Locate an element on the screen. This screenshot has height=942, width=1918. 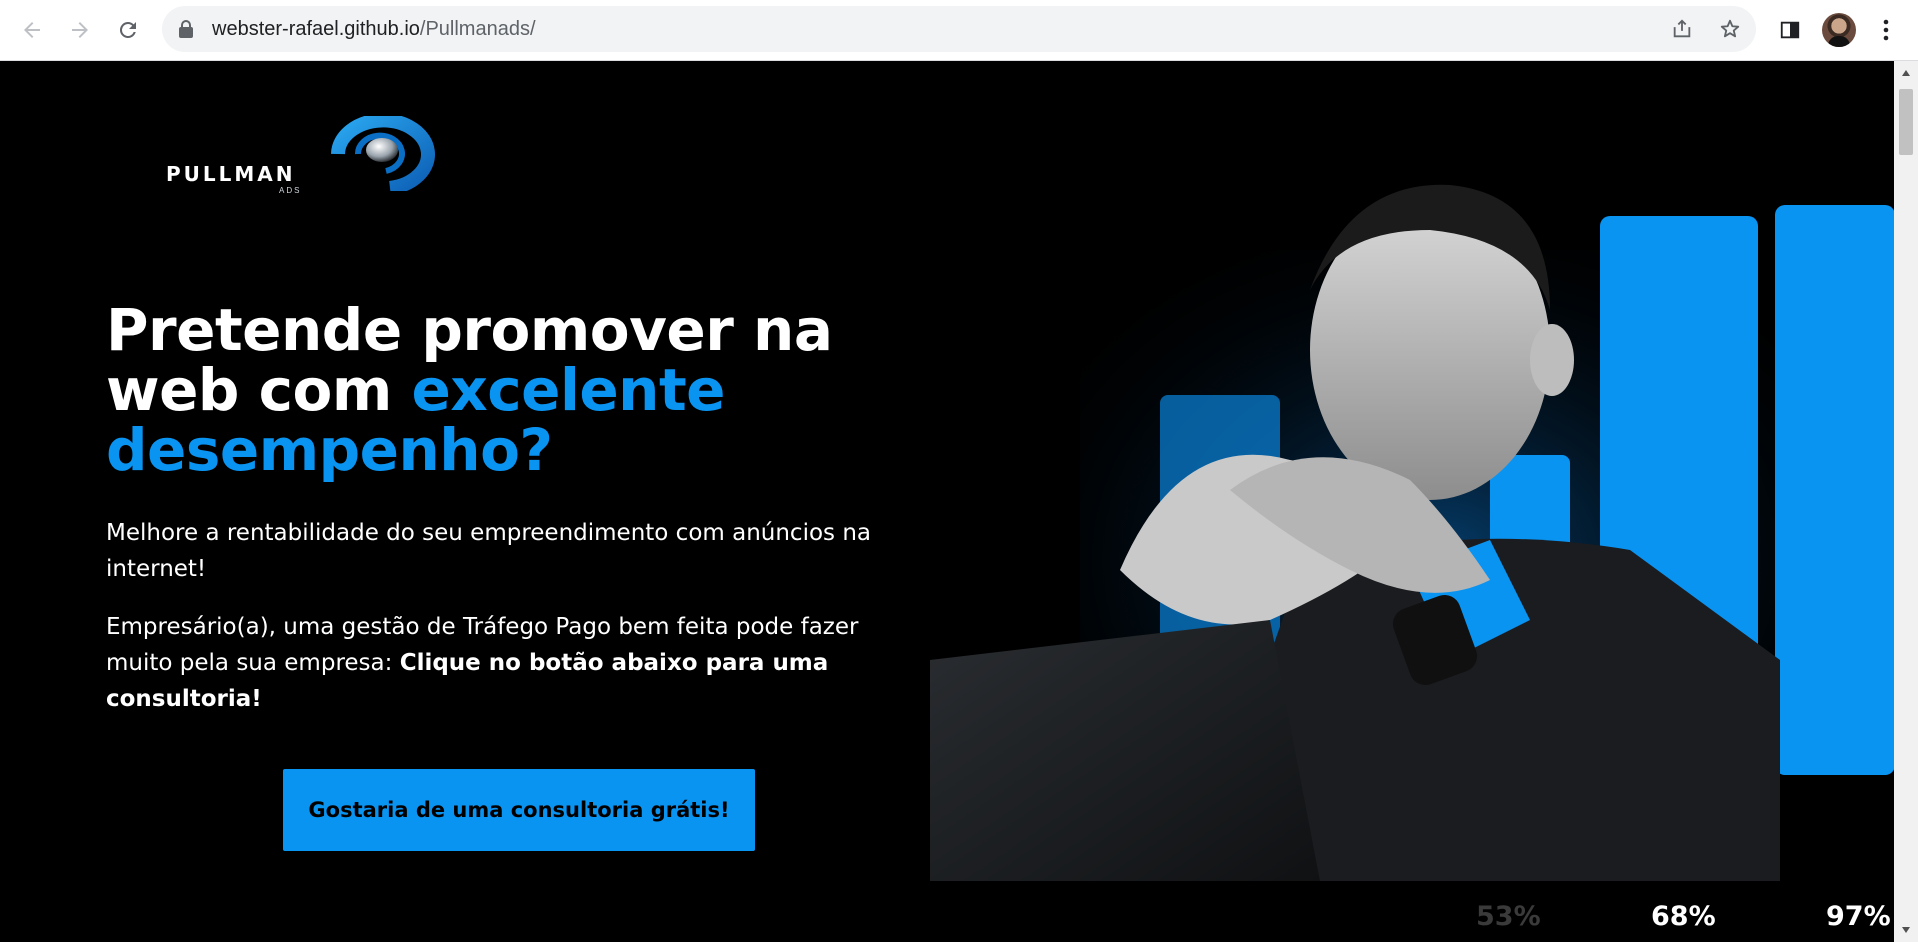
url-host: webster-rafael.github.io is located at coordinates (316, 29).